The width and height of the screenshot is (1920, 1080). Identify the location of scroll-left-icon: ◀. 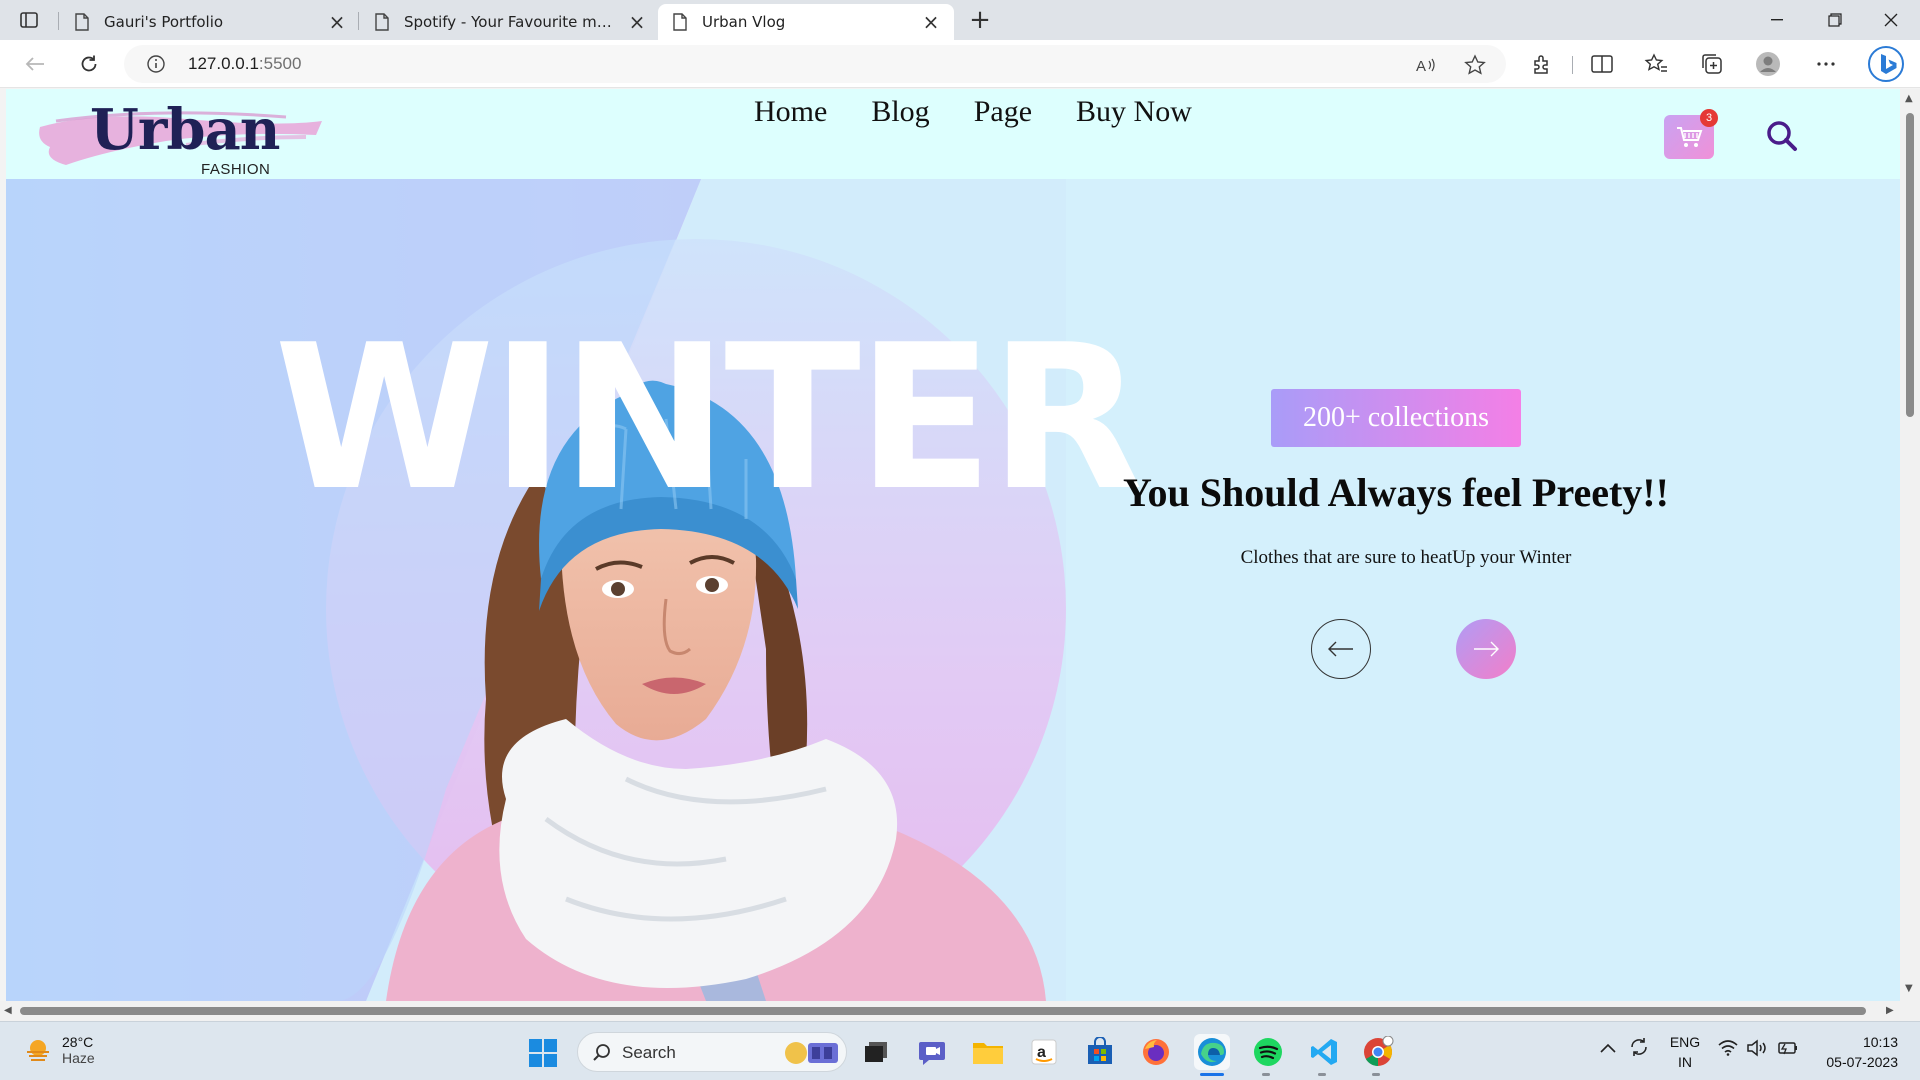
(8, 1010).